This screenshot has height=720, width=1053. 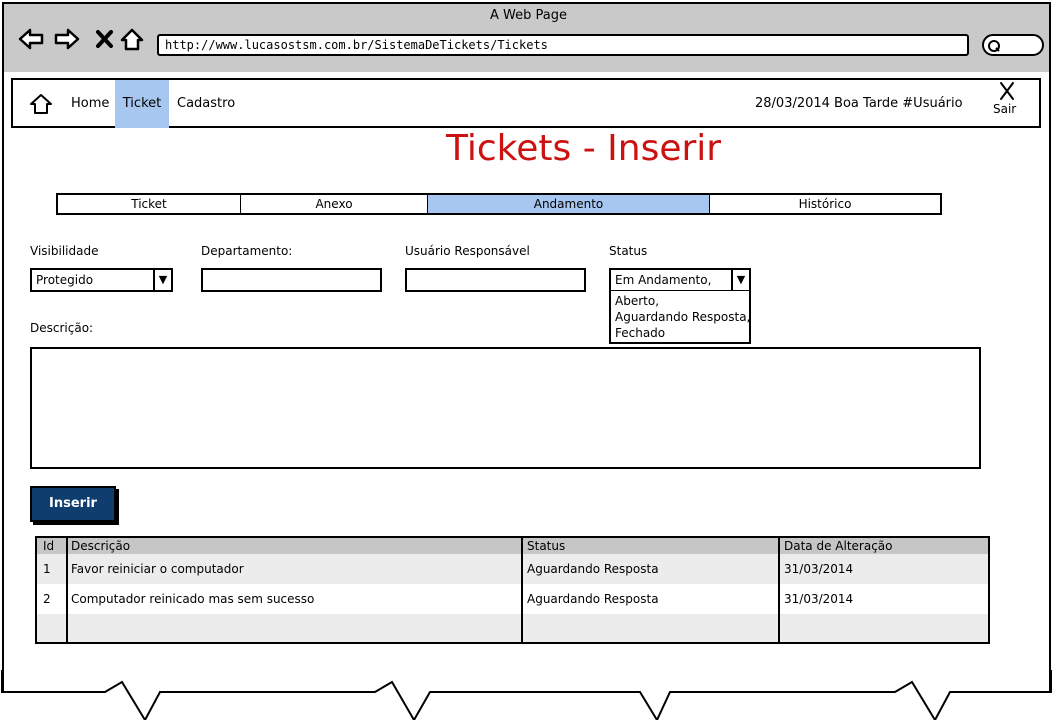 What do you see at coordinates (47, 599) in the screenshot?
I see `table-cell-id: 2` at bounding box center [47, 599].